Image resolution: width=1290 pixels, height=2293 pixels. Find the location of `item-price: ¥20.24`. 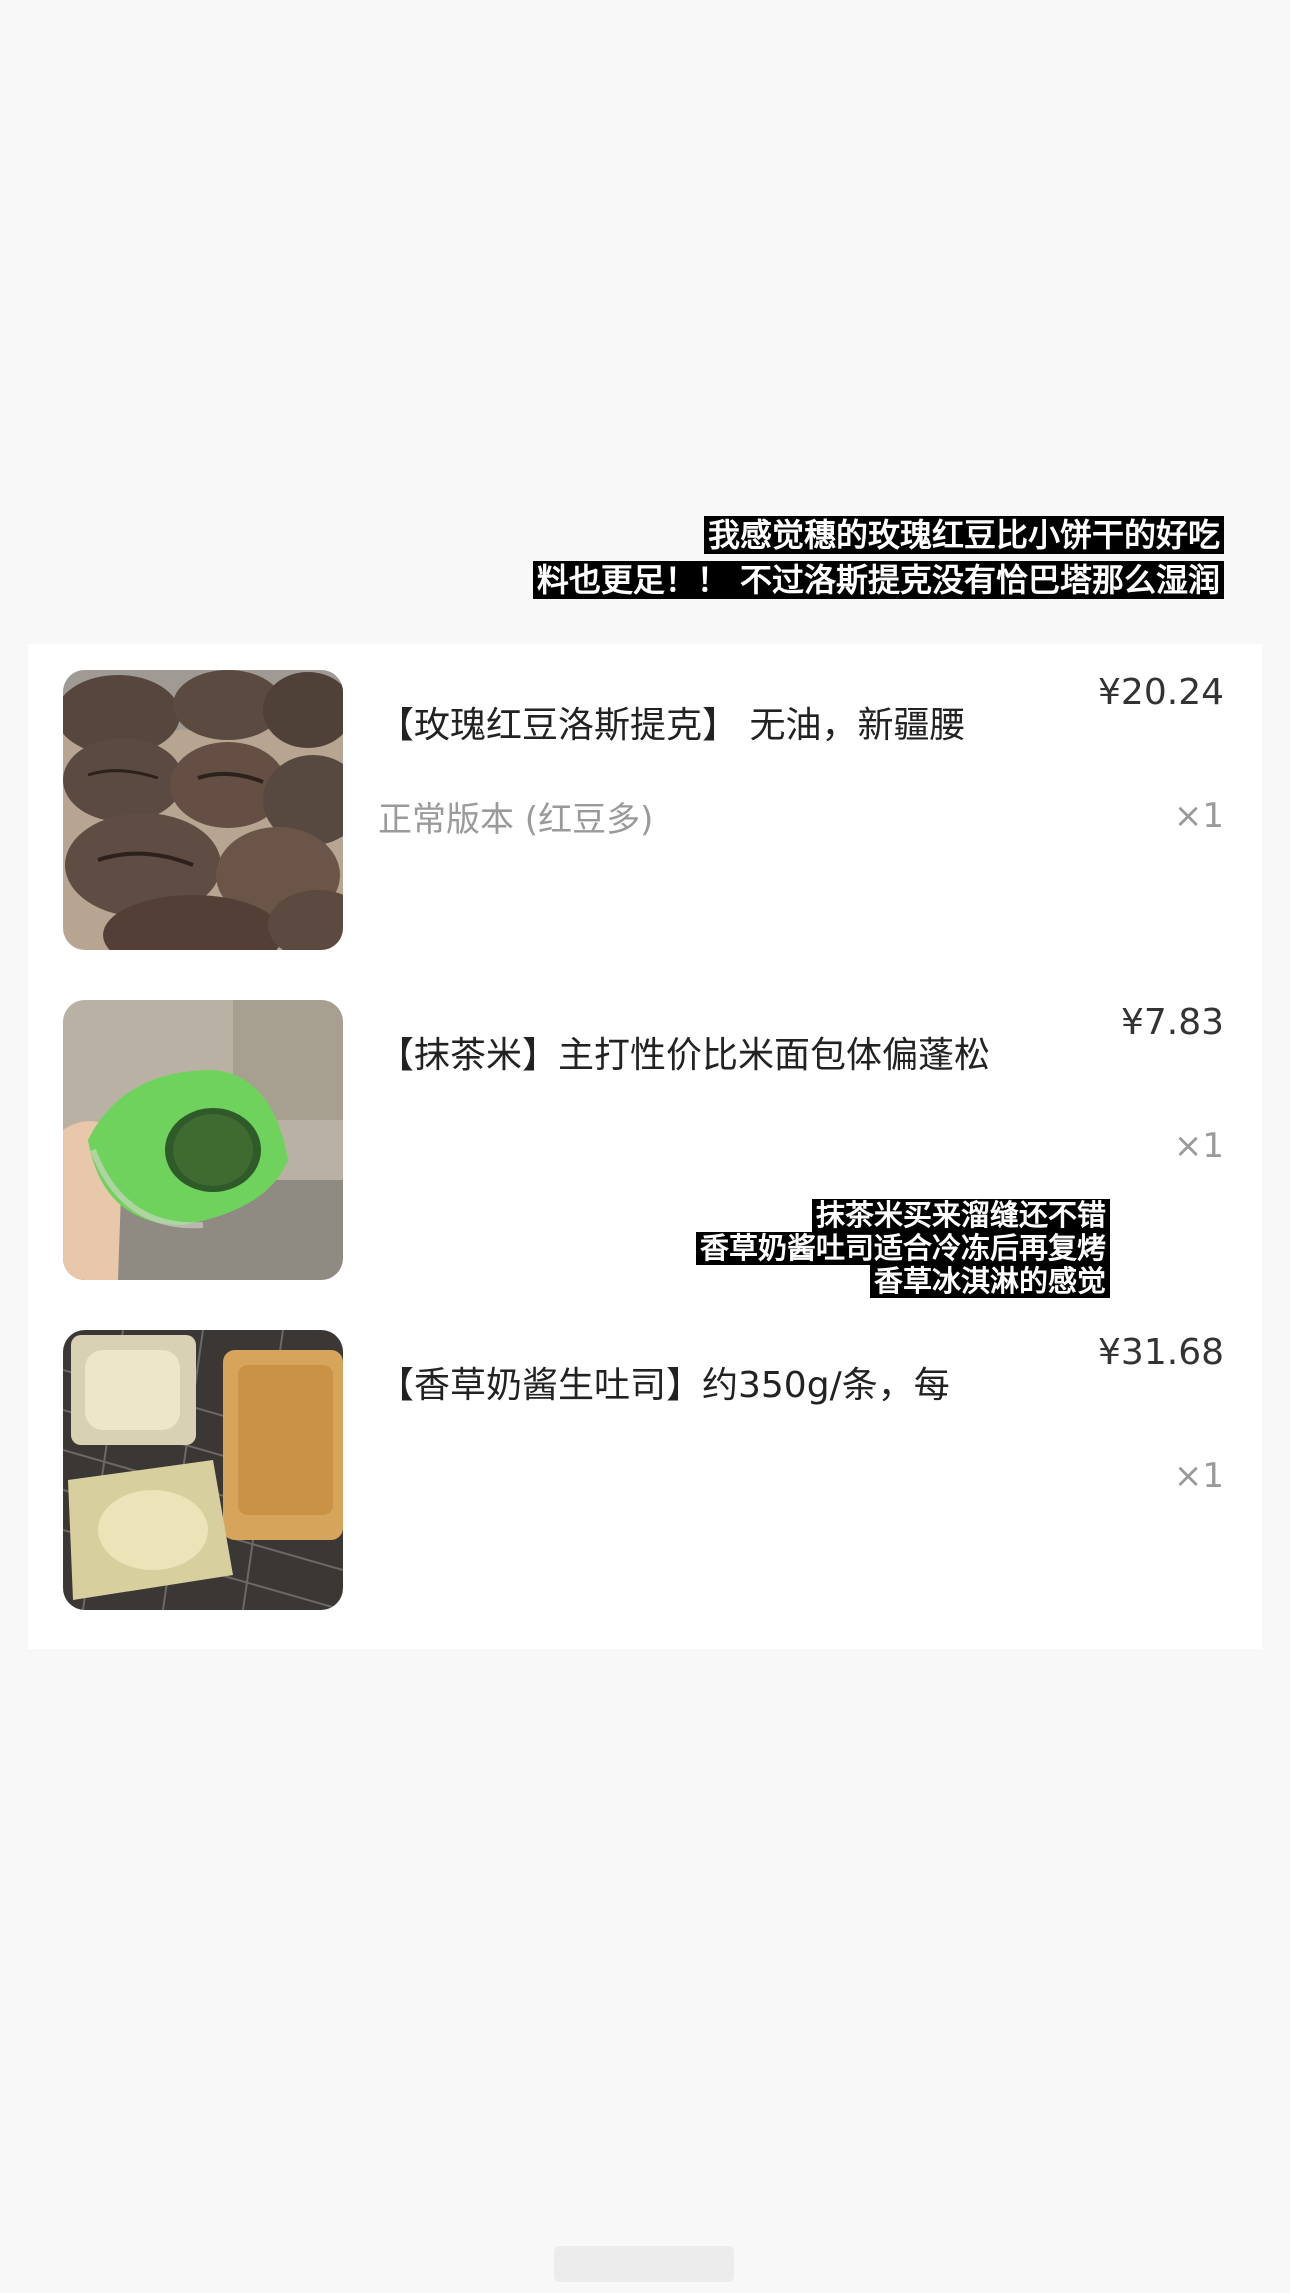

item-price: ¥20.24 is located at coordinates (1161, 692).